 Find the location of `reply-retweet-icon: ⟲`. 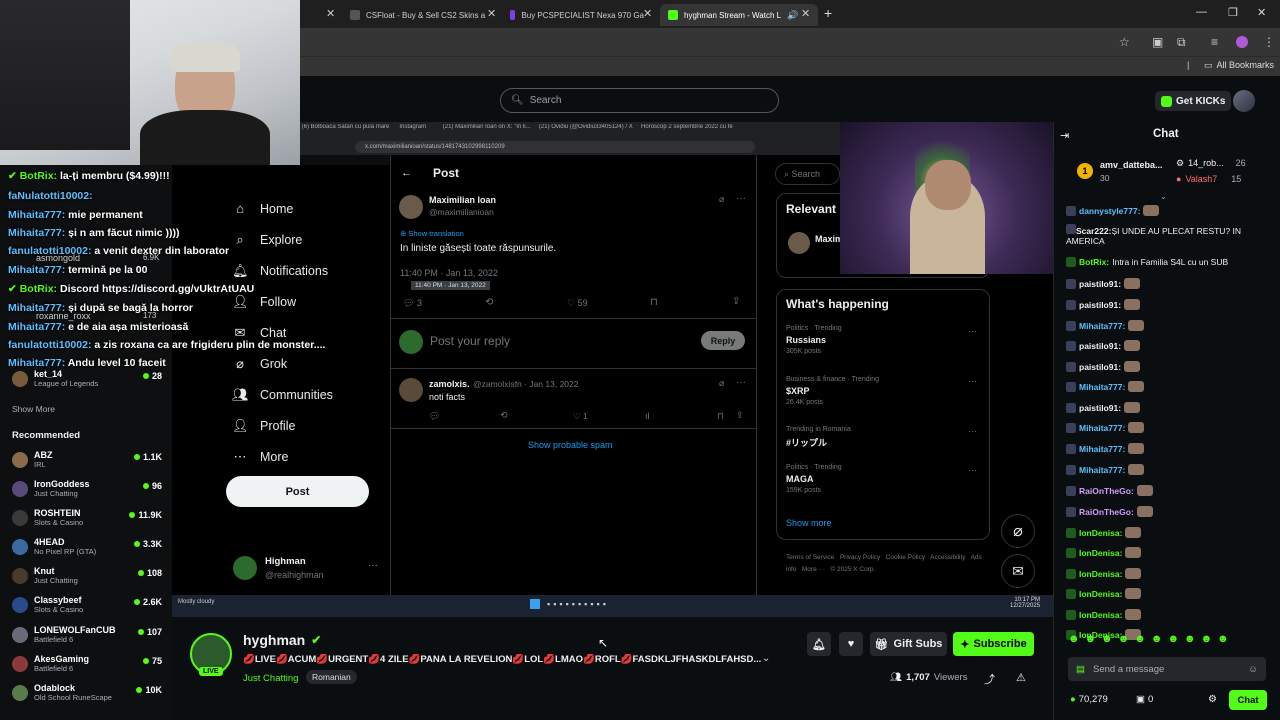

reply-retweet-icon: ⟲ is located at coordinates (504, 415).